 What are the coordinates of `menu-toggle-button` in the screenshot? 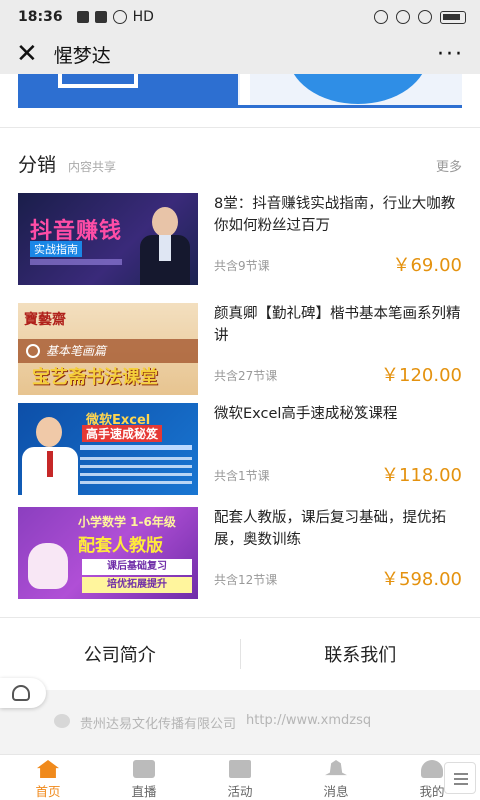 It's located at (460, 778).